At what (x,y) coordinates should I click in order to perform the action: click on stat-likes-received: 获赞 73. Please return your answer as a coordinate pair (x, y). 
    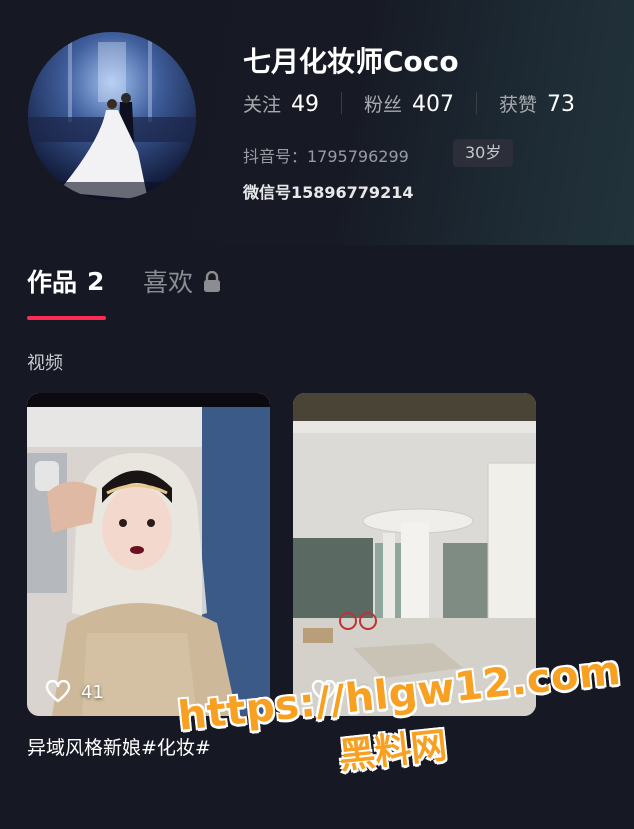
    Looking at the image, I should click on (537, 103).